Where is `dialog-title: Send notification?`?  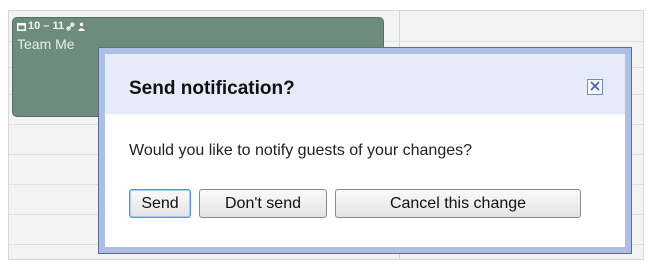
dialog-title: Send notification? is located at coordinates (212, 88).